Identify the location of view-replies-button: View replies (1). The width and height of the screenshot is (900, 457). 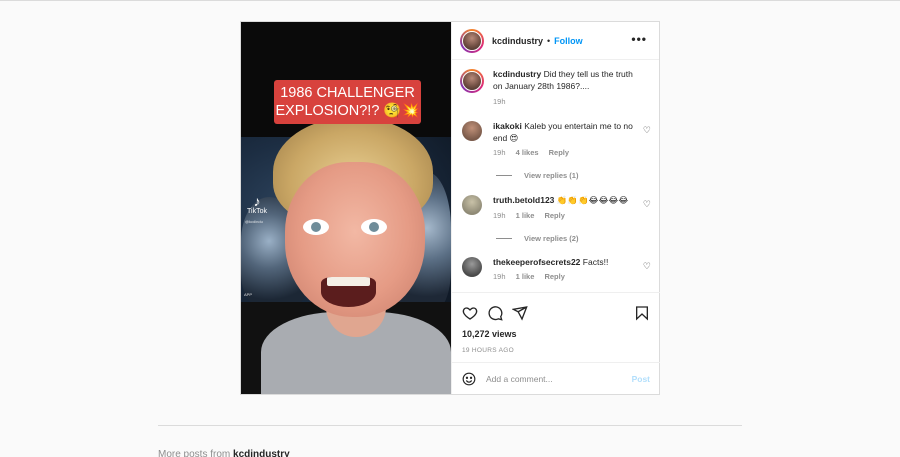
(577, 175).